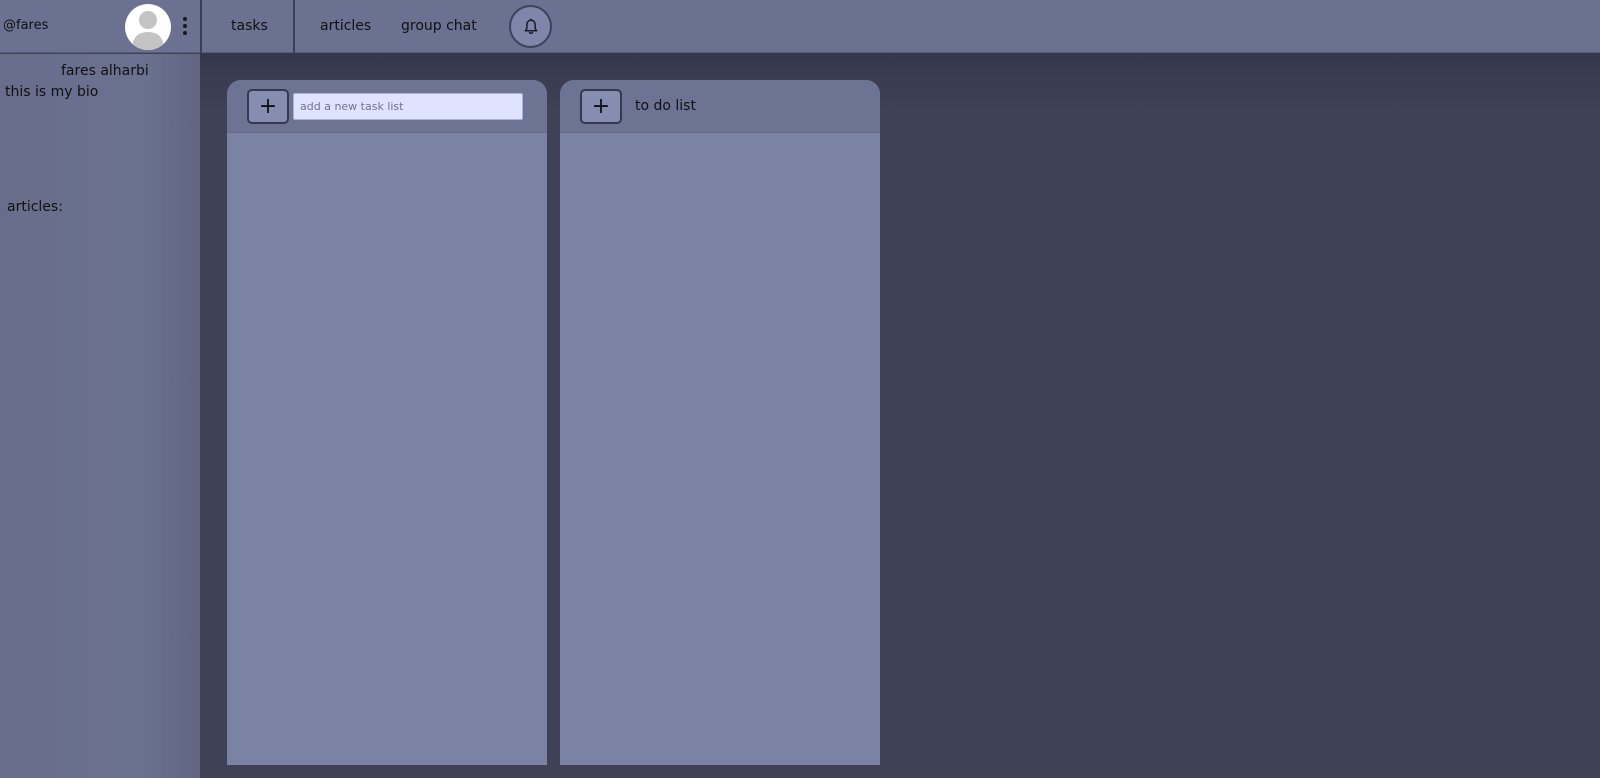 The height and width of the screenshot is (778, 1600). I want to click on nav-group-chat: group chat, so click(439, 26).